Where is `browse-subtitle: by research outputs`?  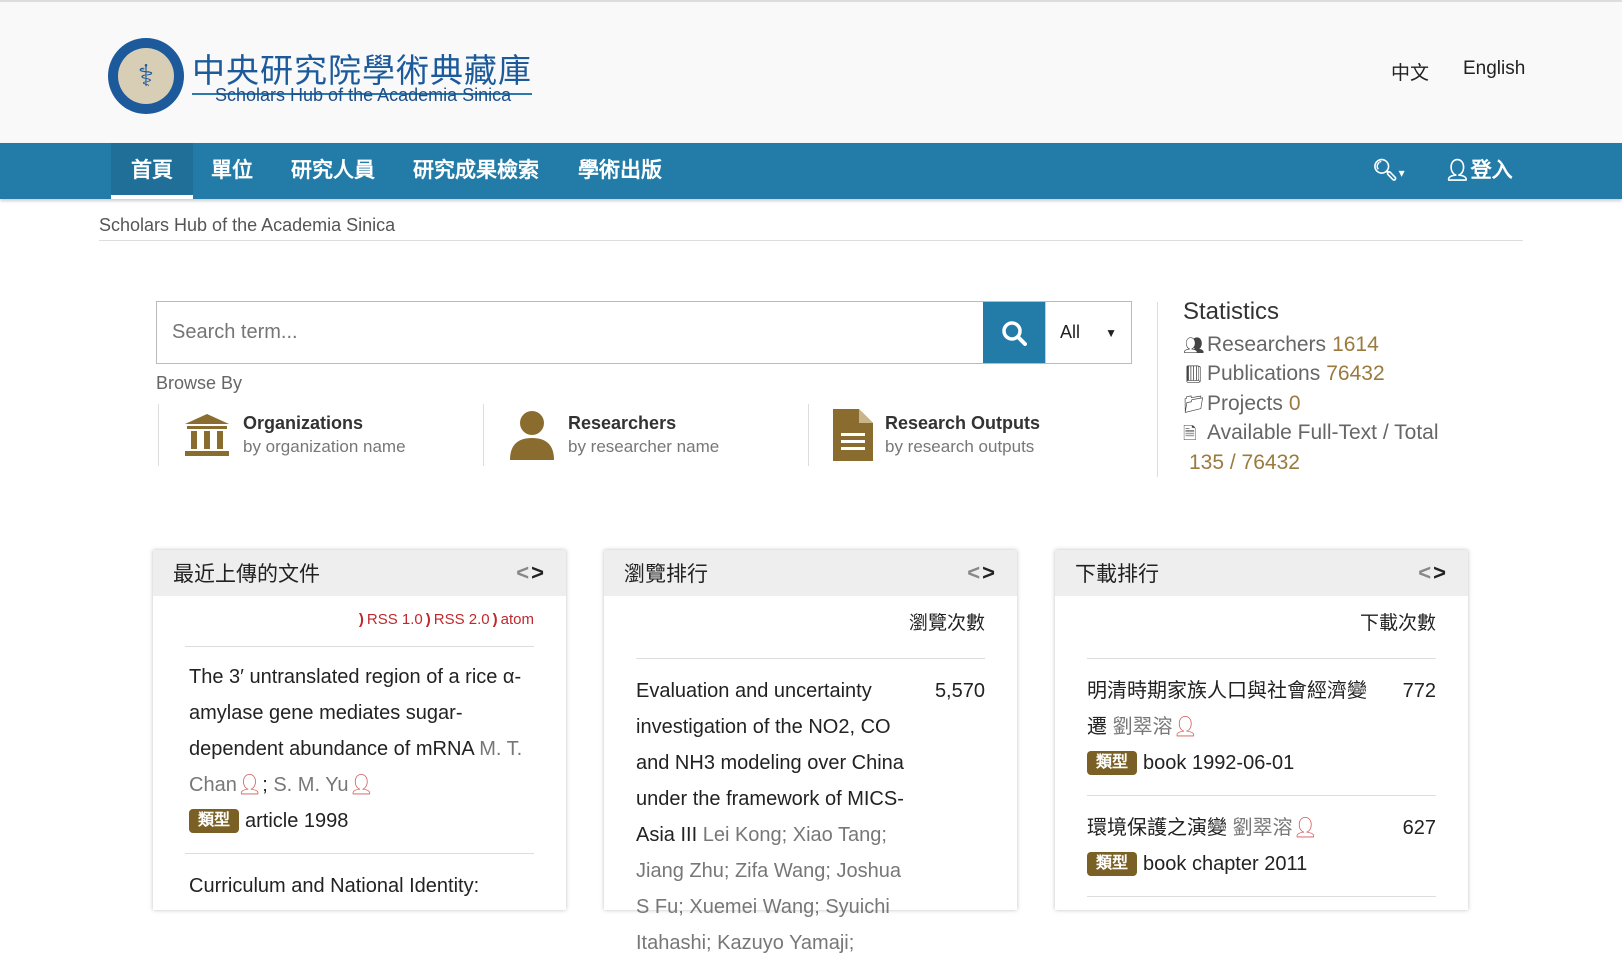 browse-subtitle: by research outputs is located at coordinates (960, 446).